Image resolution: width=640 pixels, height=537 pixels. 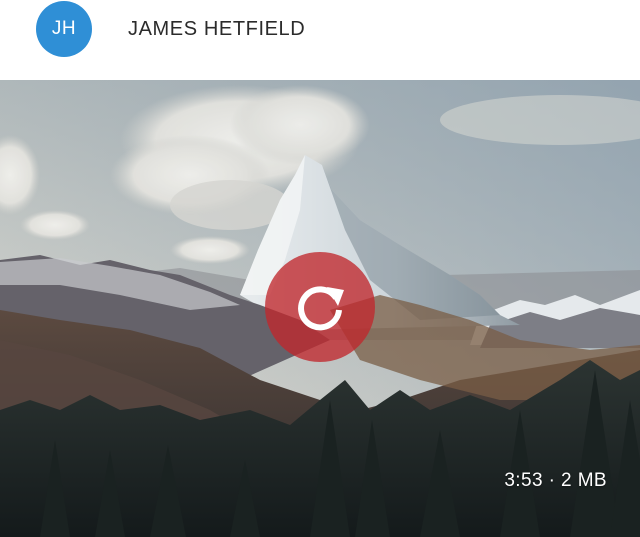 I want to click on message-header: JH JAMES HETFIELD, so click(x=320, y=40).